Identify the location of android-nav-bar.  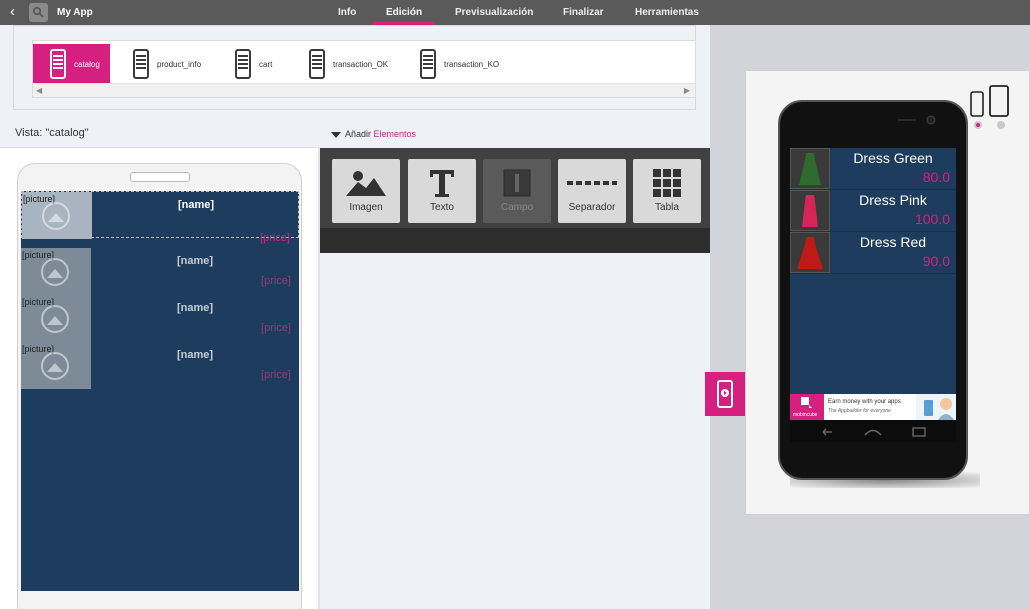
(873, 431).